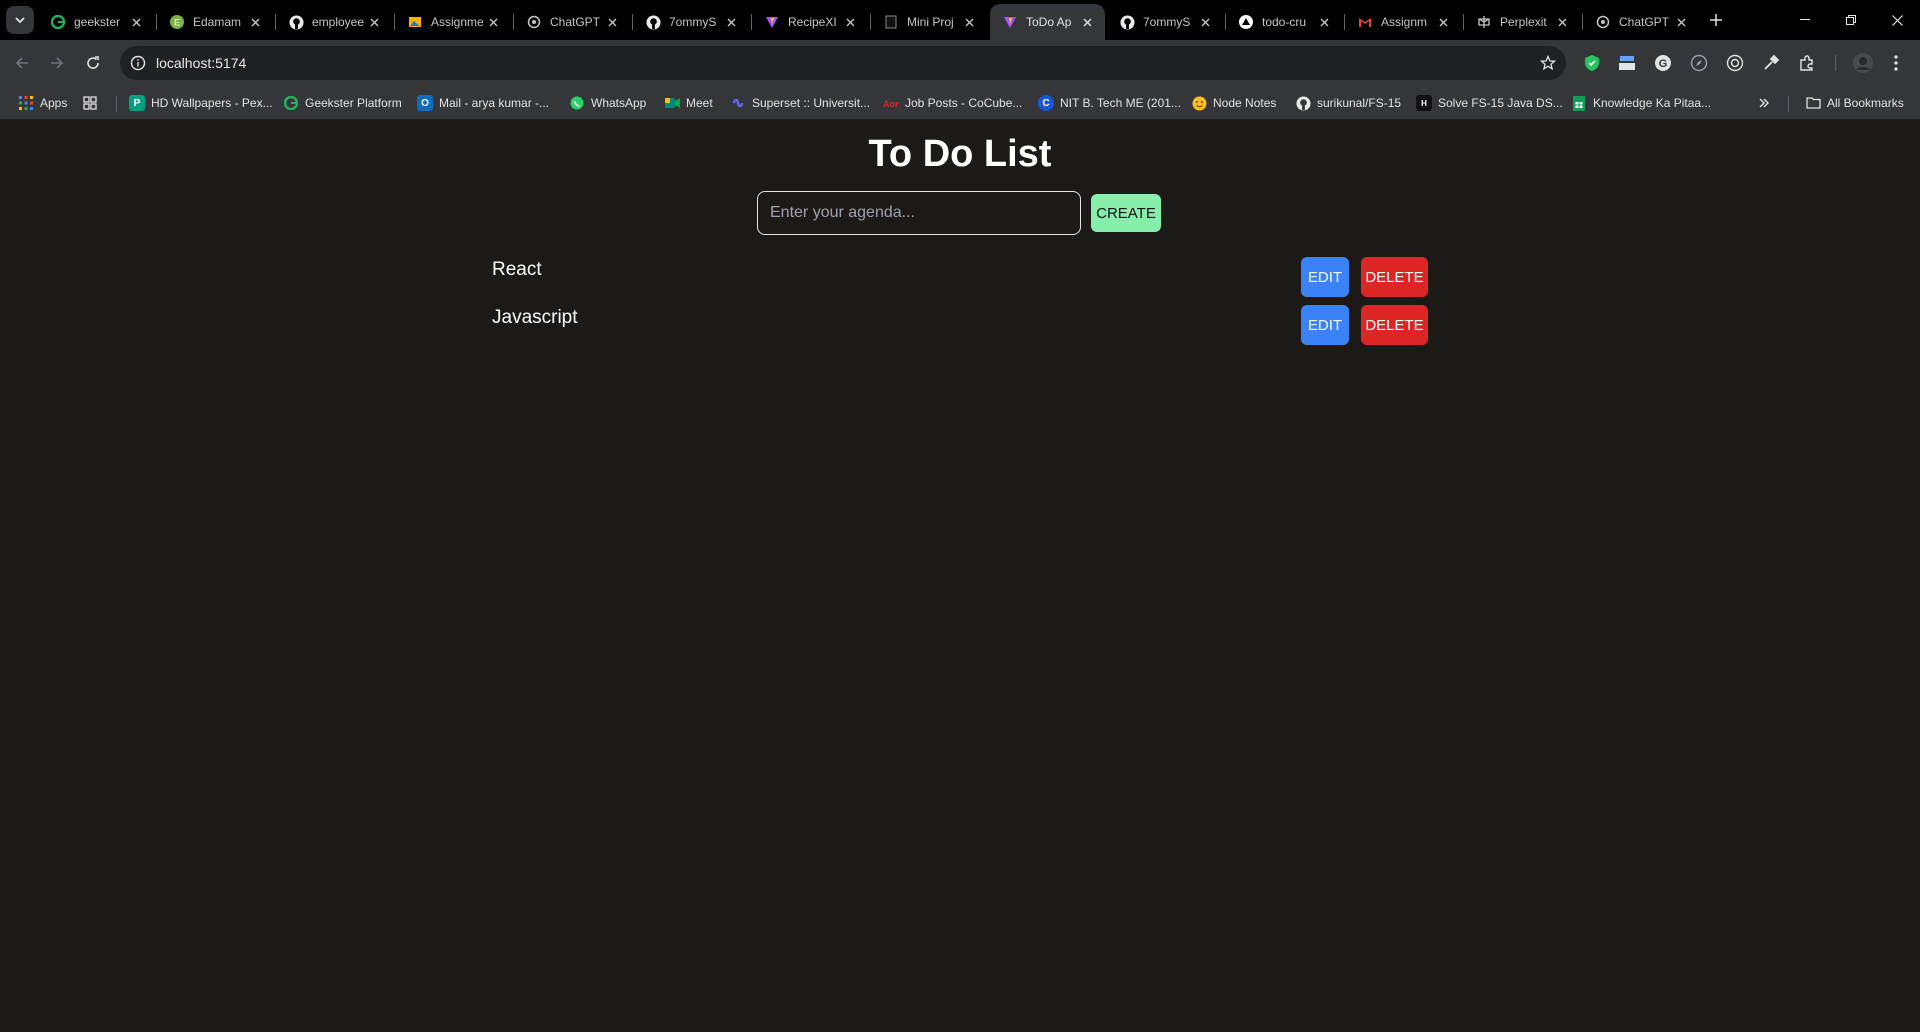  I want to click on new-tab-button, so click(1716, 20).